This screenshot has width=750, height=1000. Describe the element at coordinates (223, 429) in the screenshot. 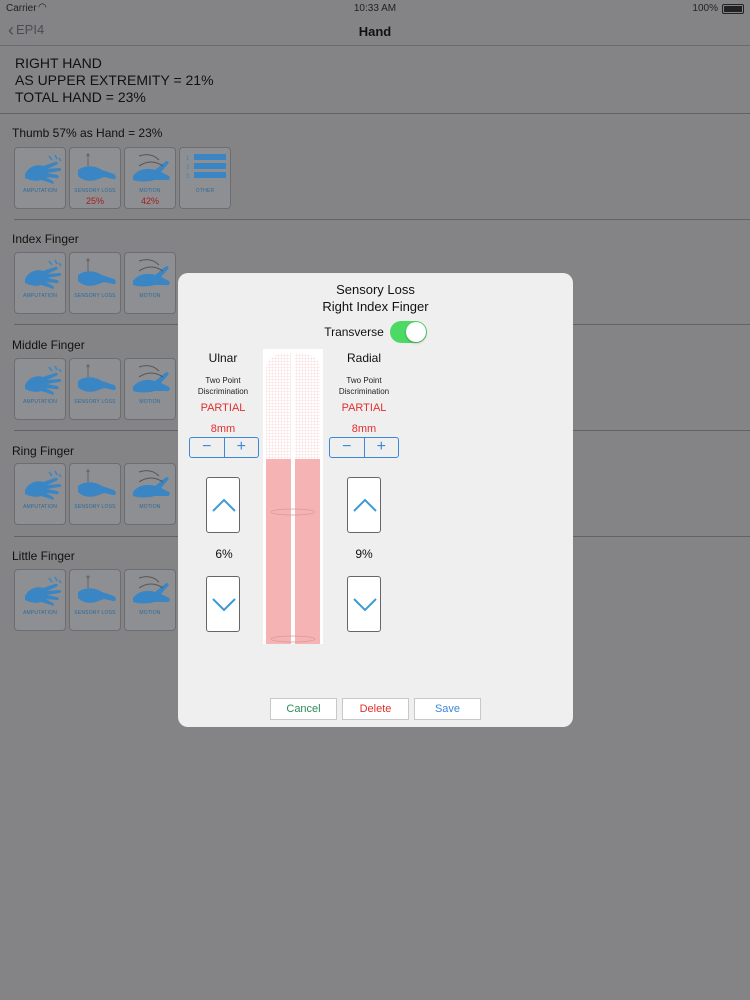

I see `ulnar-mm-value: 8mm` at that location.